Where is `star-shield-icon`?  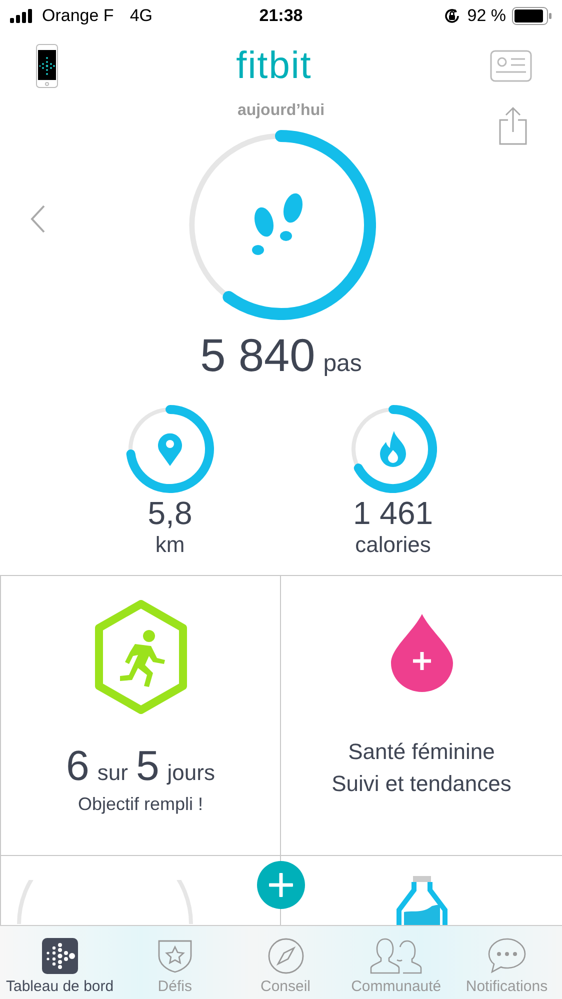
star-shield-icon is located at coordinates (174, 956).